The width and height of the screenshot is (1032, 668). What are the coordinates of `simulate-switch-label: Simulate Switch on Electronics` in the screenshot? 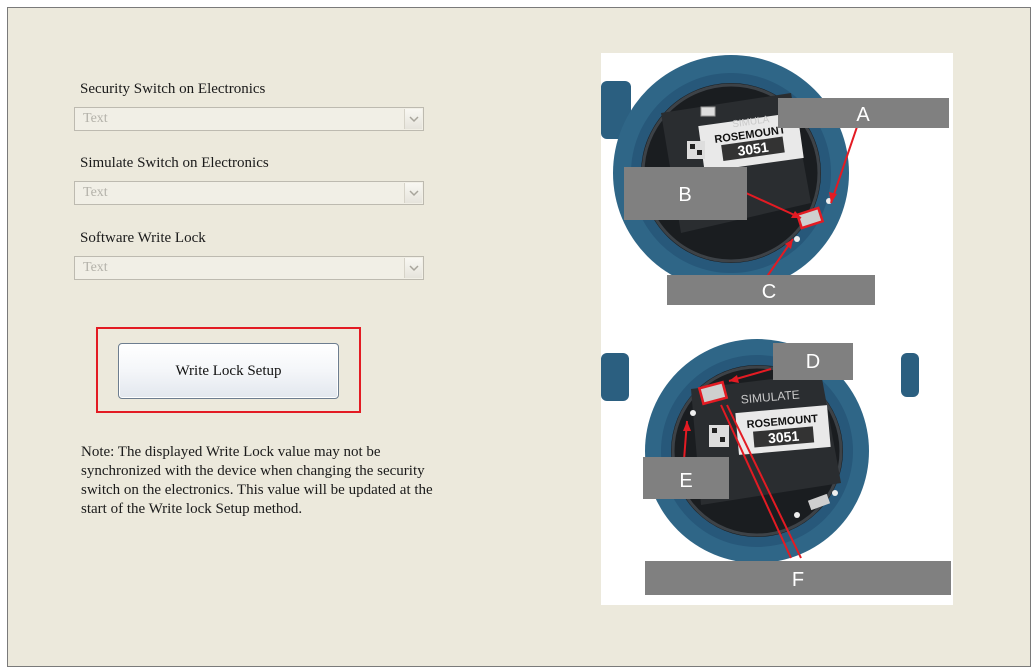 It's located at (174, 163).